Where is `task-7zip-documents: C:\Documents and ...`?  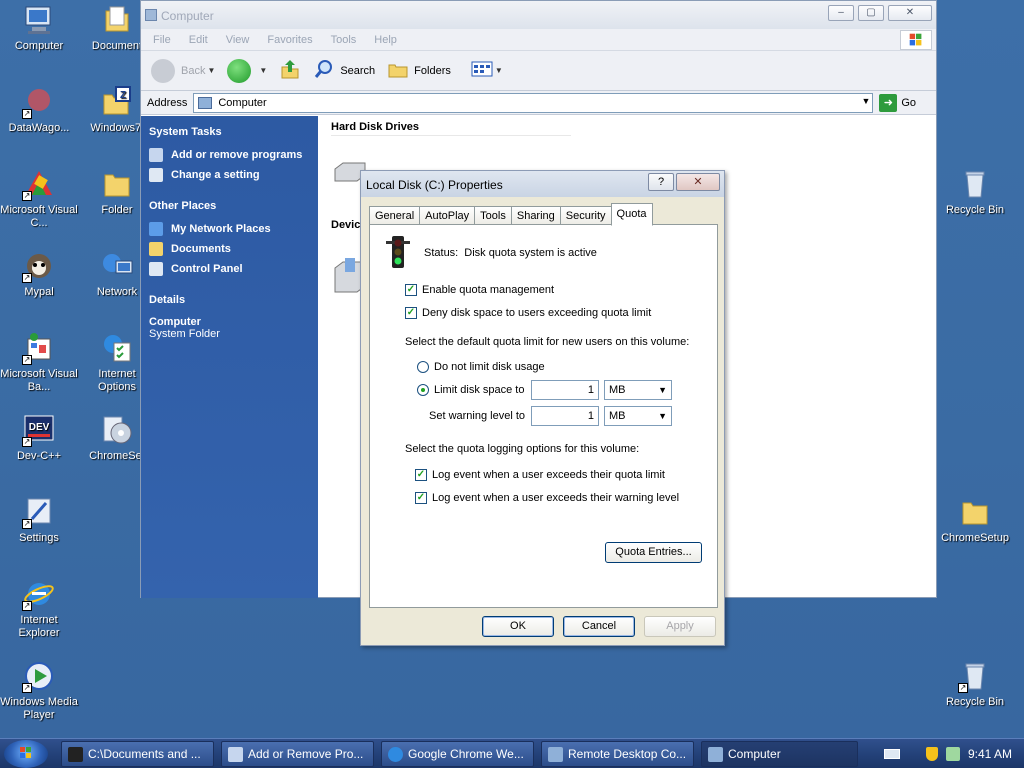 task-7zip-documents: C:\Documents and ... is located at coordinates (137, 754).